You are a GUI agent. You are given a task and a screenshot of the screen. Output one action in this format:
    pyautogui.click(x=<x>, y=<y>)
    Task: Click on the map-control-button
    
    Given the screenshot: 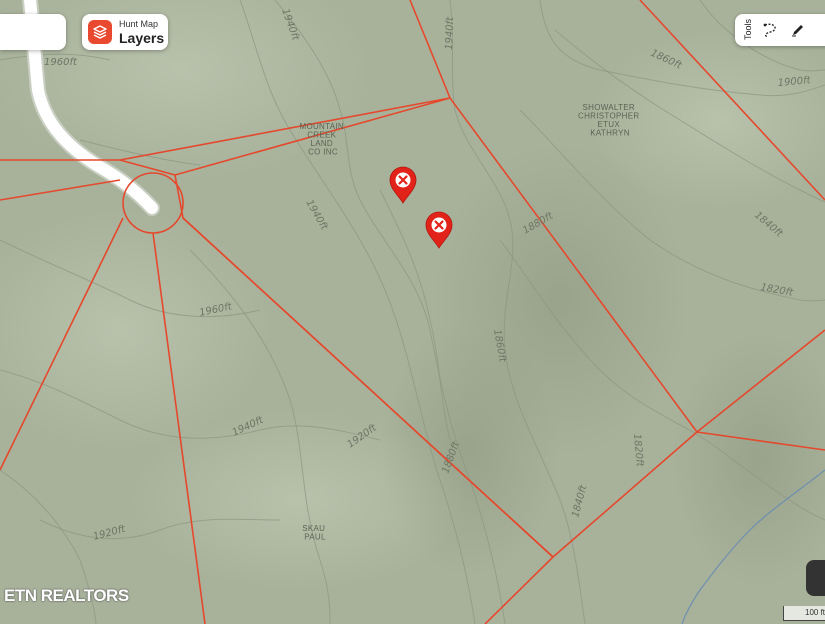 What is the action you would take?
    pyautogui.click(x=815, y=578)
    